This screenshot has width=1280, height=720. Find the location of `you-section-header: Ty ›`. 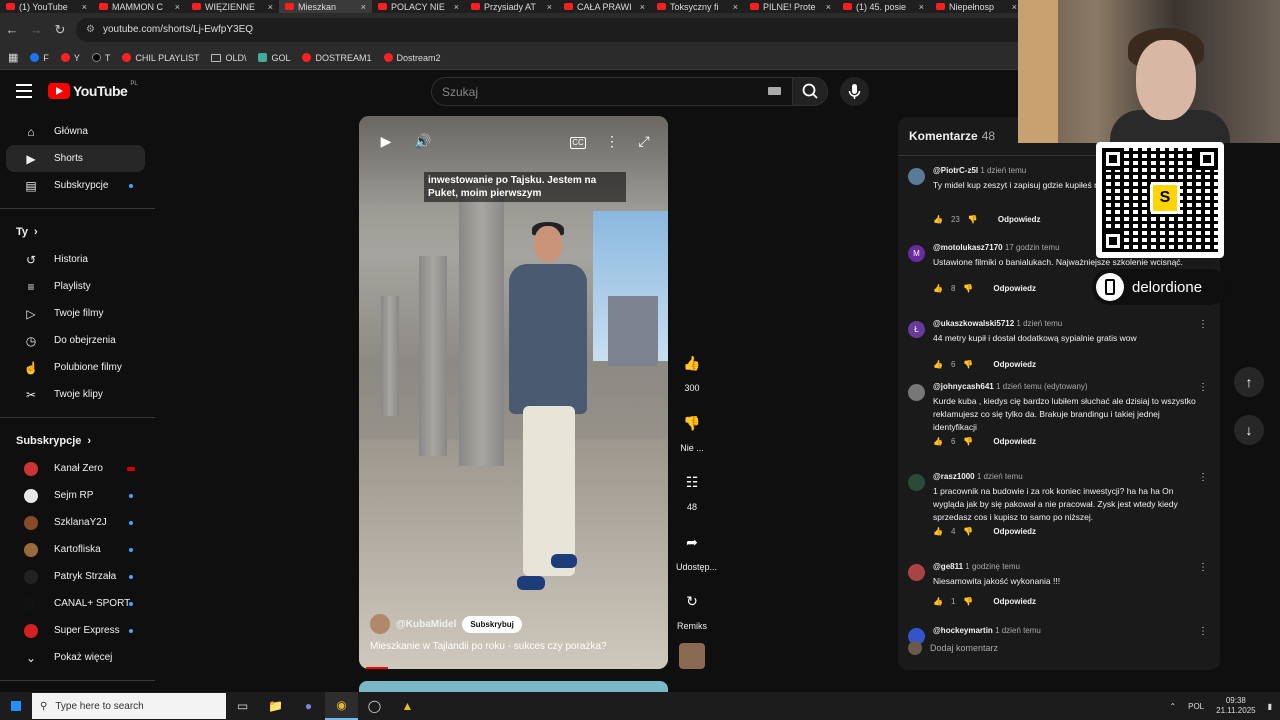

you-section-header: Ty › is located at coordinates (77, 232).